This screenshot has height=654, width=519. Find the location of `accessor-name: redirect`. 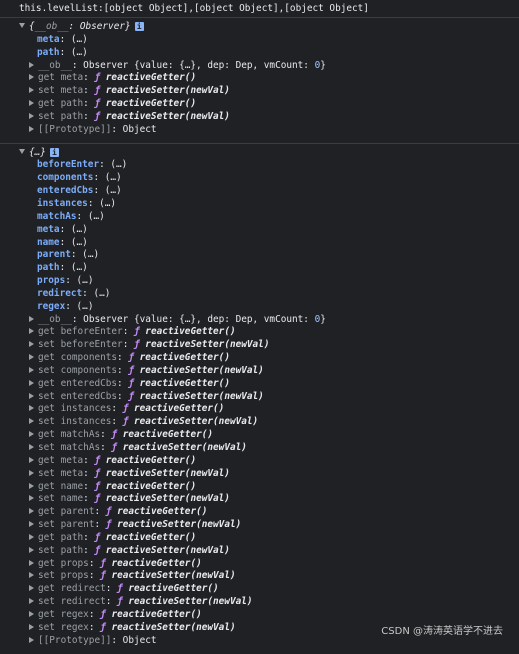

accessor-name: redirect is located at coordinates (83, 589).